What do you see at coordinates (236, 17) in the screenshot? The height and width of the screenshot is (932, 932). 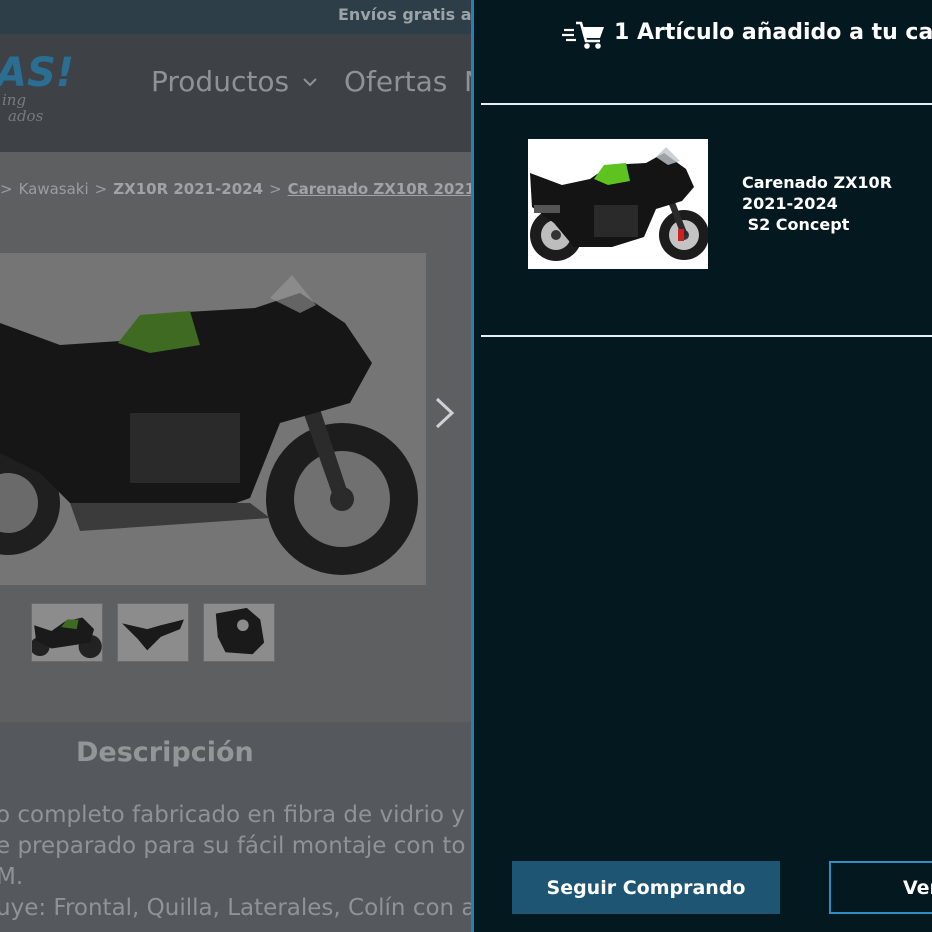 I see `promo-bar: Envíos gratis a` at bounding box center [236, 17].